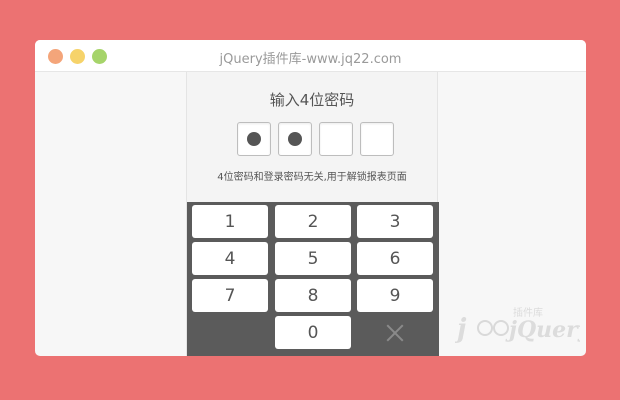 The image size is (620, 400). I want to click on key-6: 6, so click(395, 258).